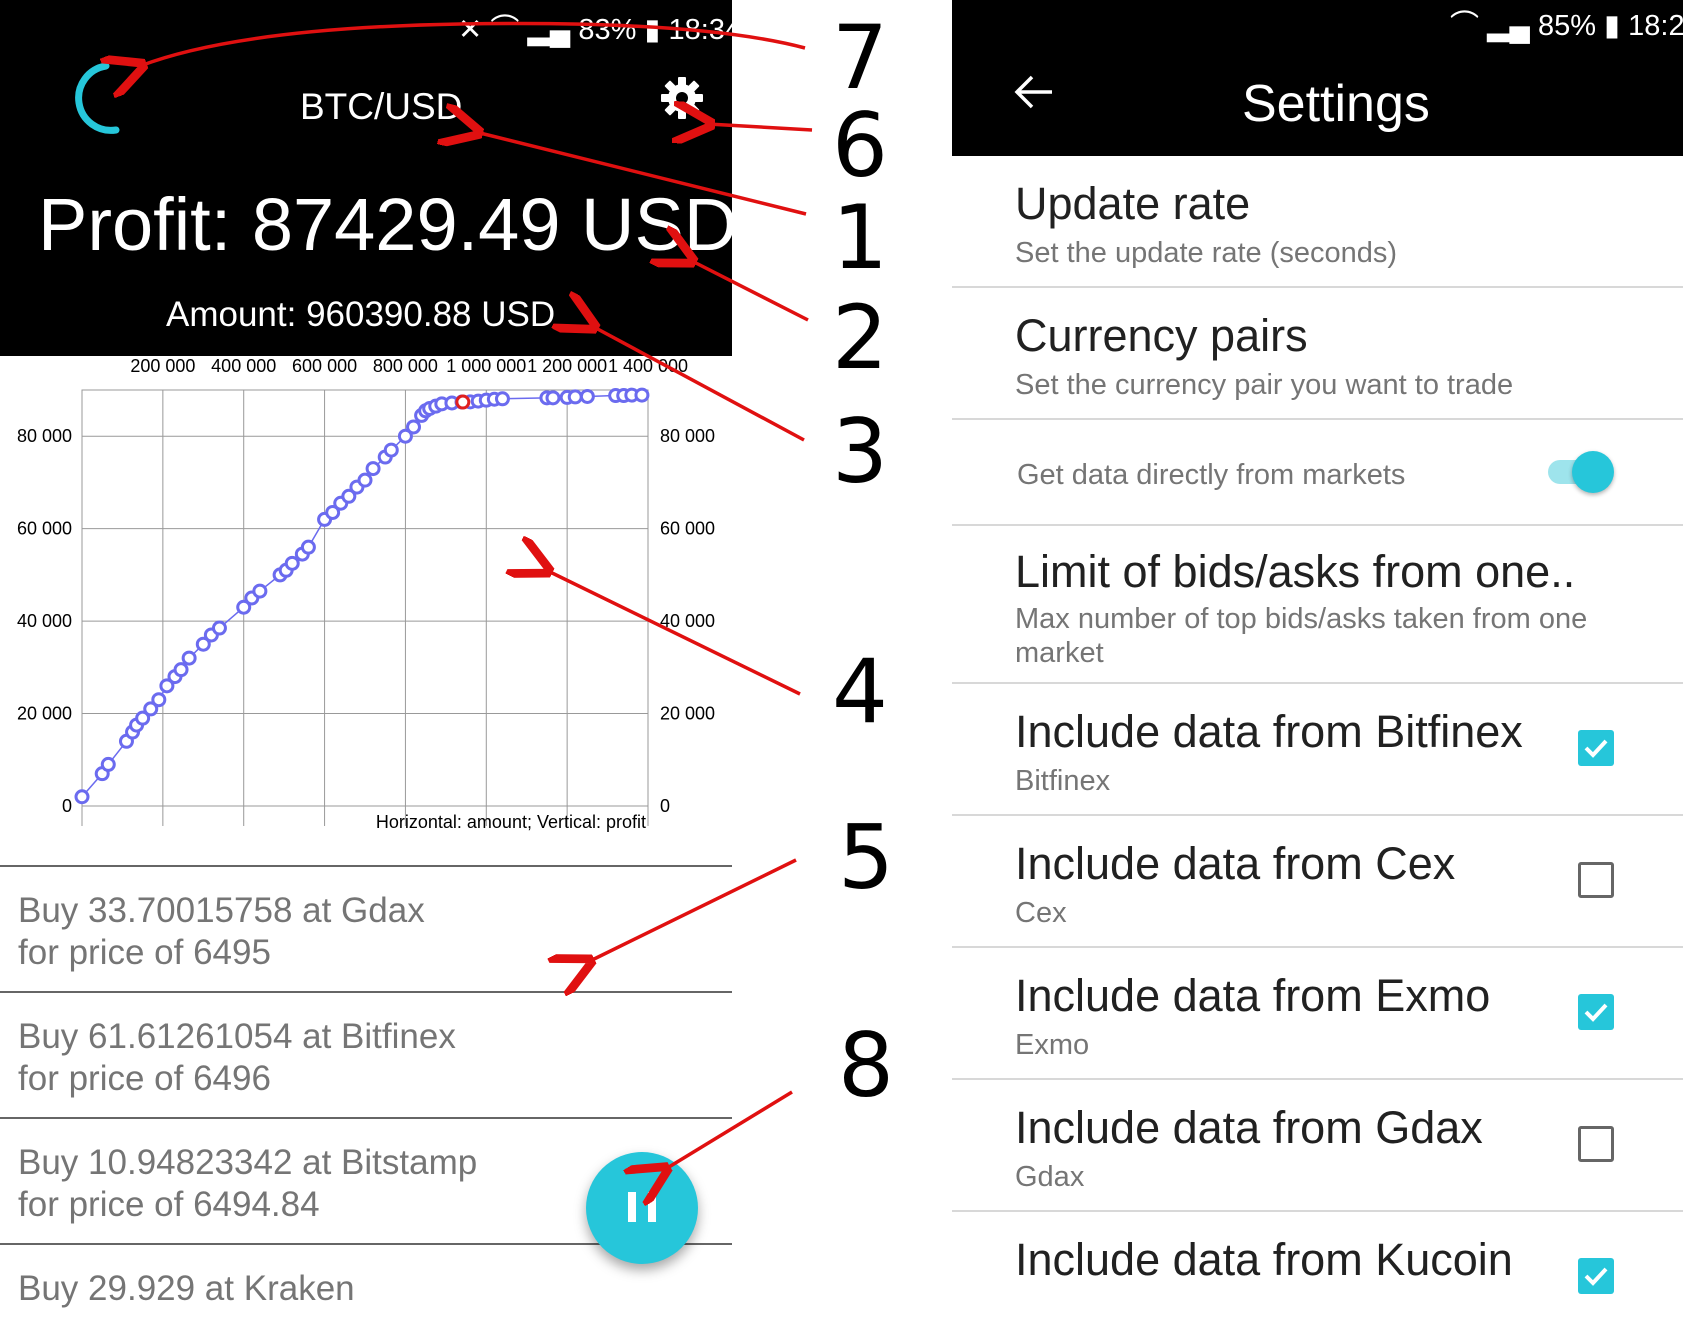  I want to click on current-point, so click(463, 402).